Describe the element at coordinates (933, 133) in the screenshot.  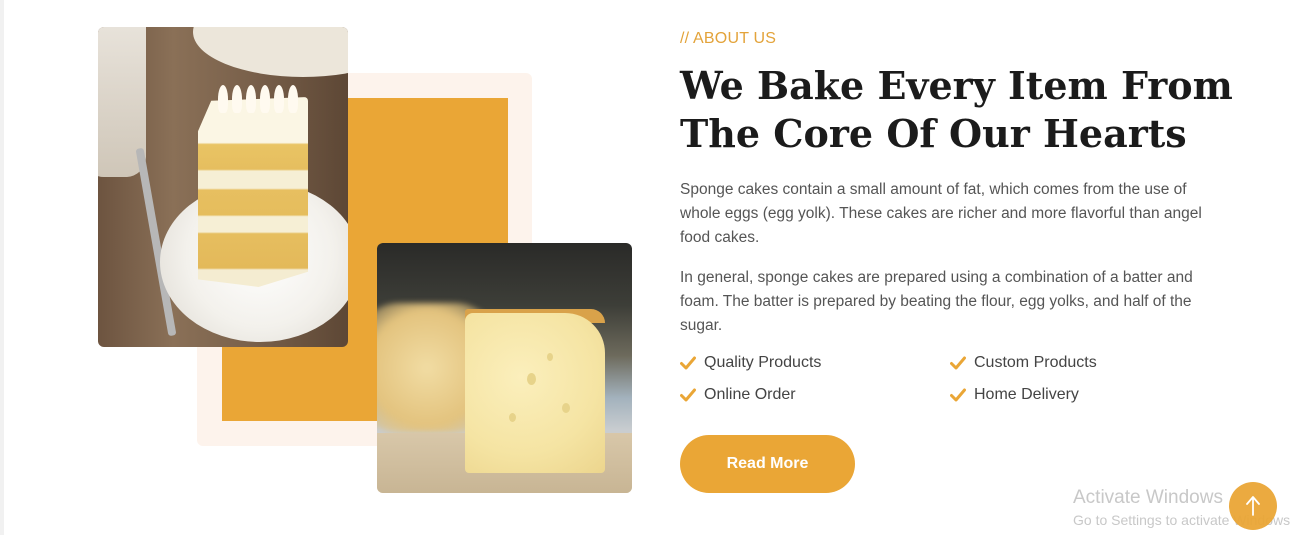
I see `headline-line-2: The Core Of Our Hearts` at that location.